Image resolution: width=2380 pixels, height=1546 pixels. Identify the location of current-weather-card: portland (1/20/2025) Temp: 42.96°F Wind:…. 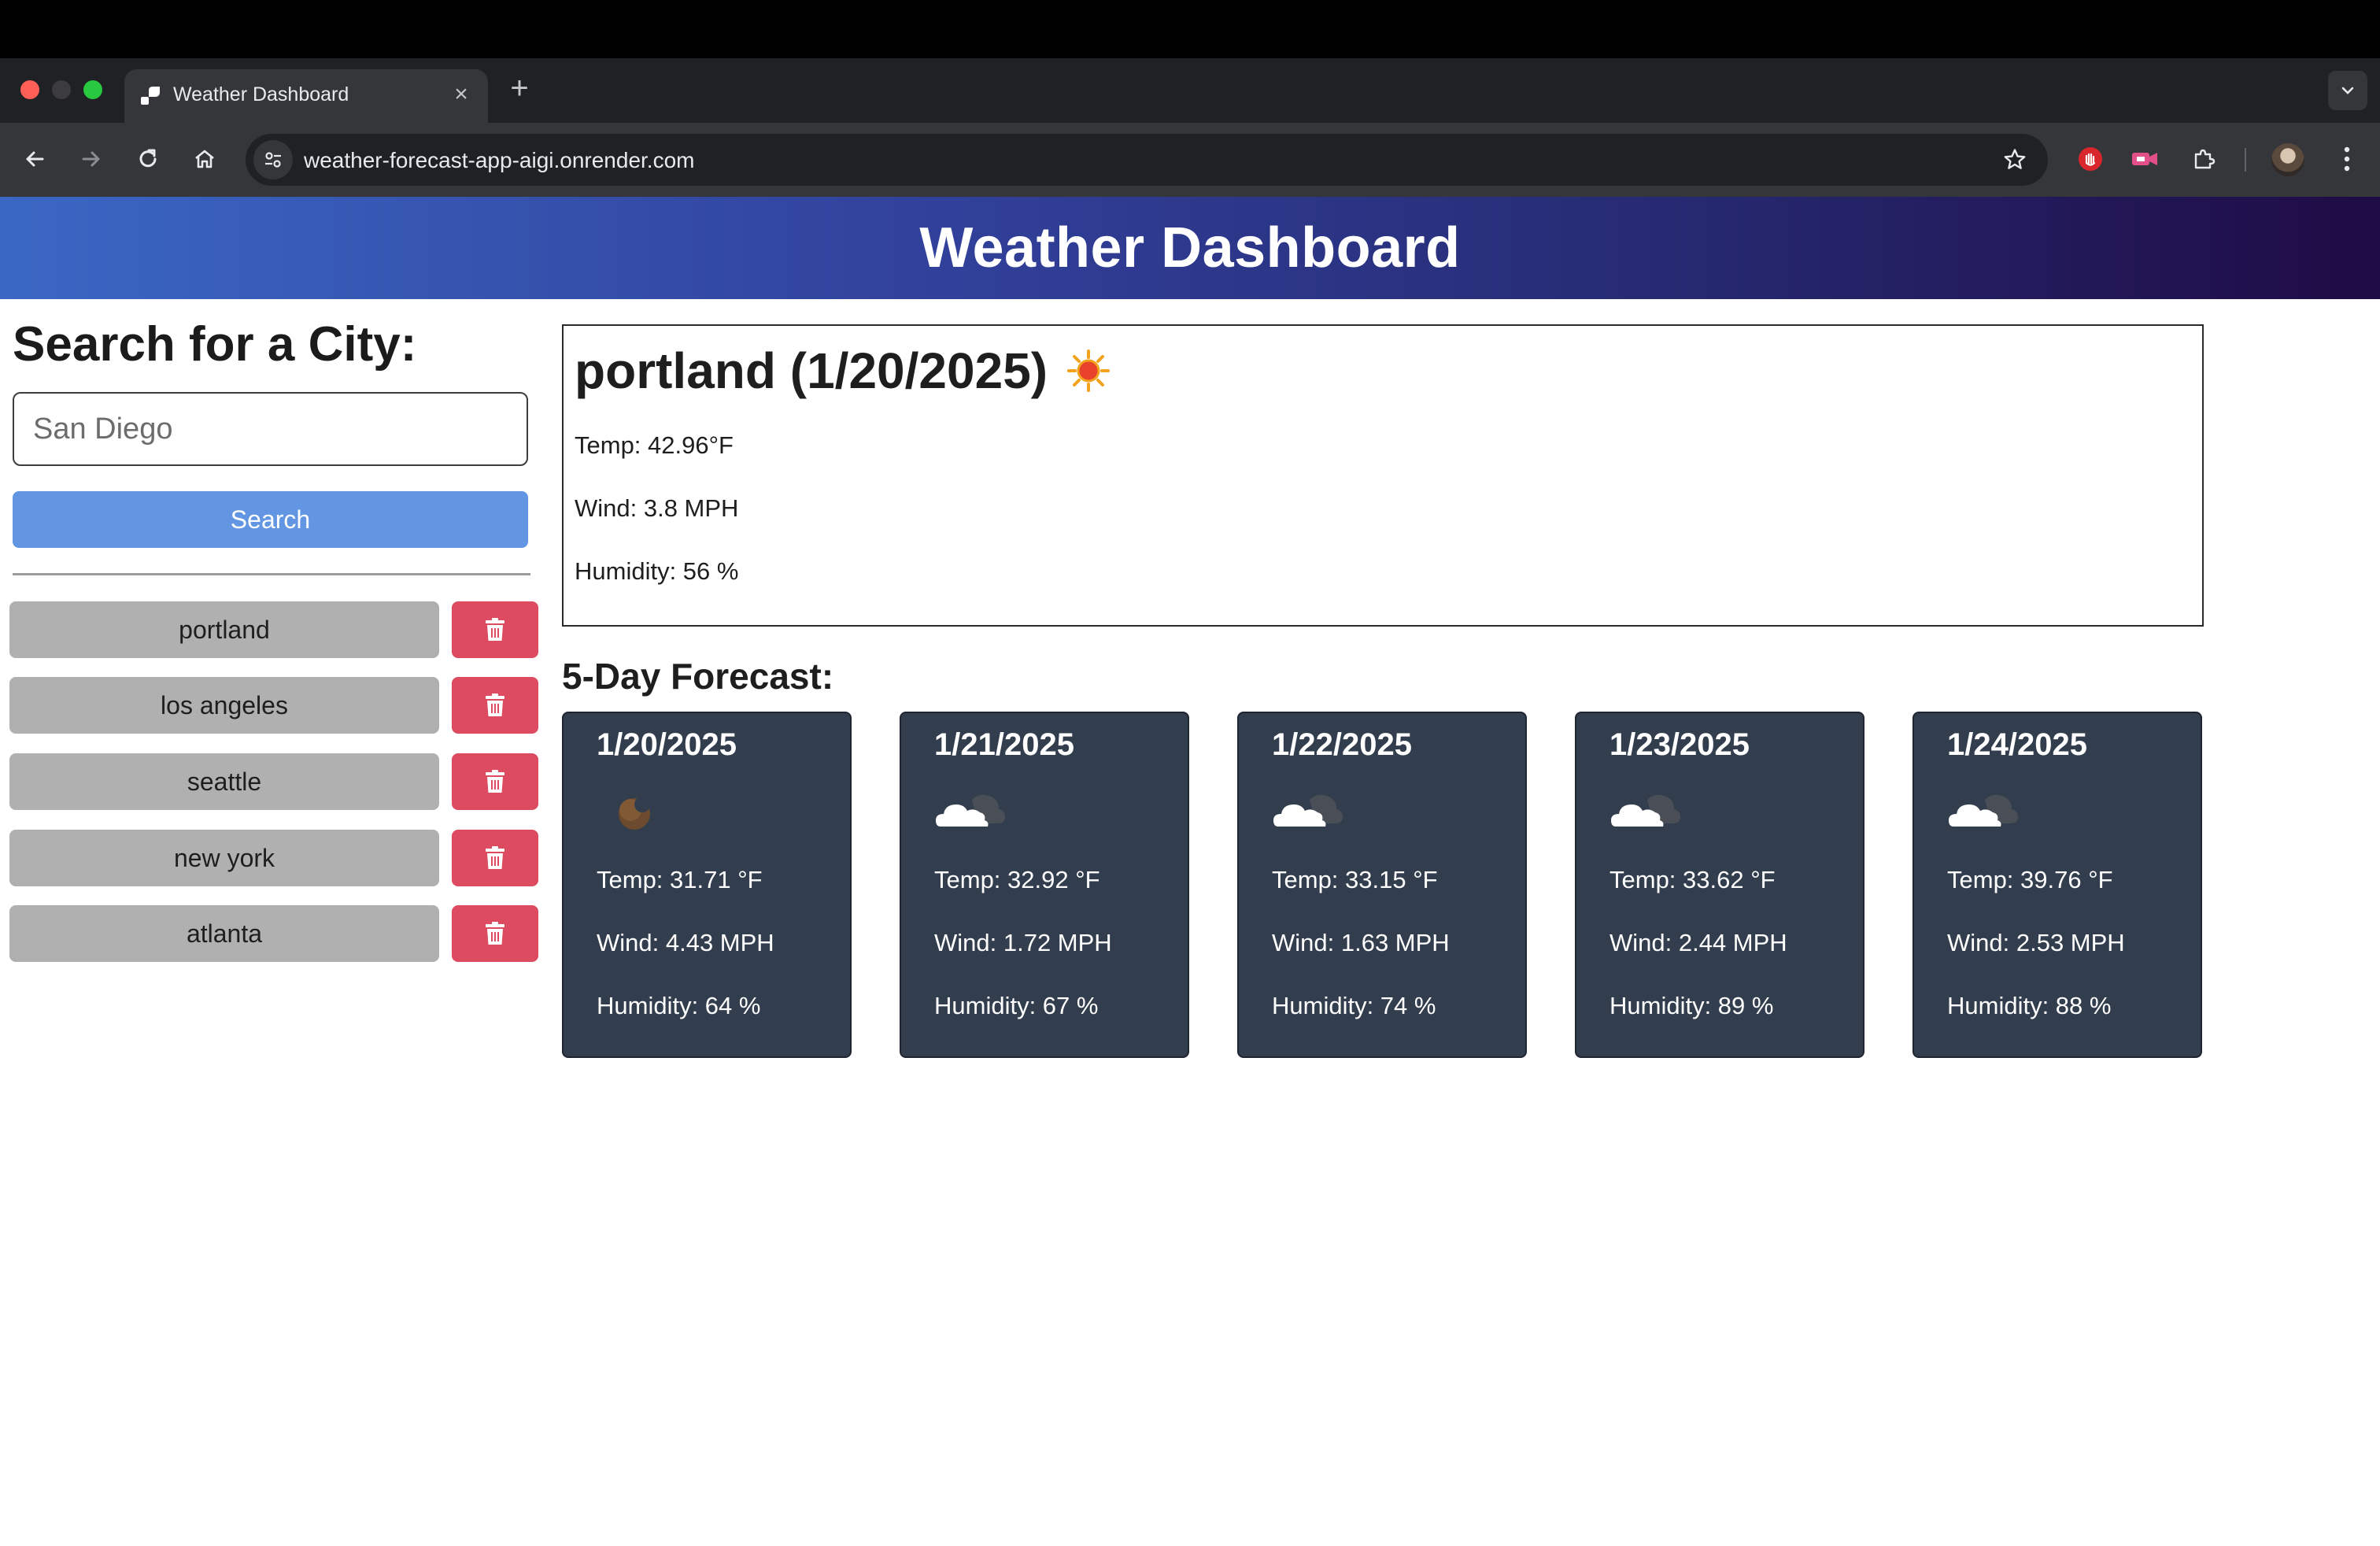
(1383, 475).